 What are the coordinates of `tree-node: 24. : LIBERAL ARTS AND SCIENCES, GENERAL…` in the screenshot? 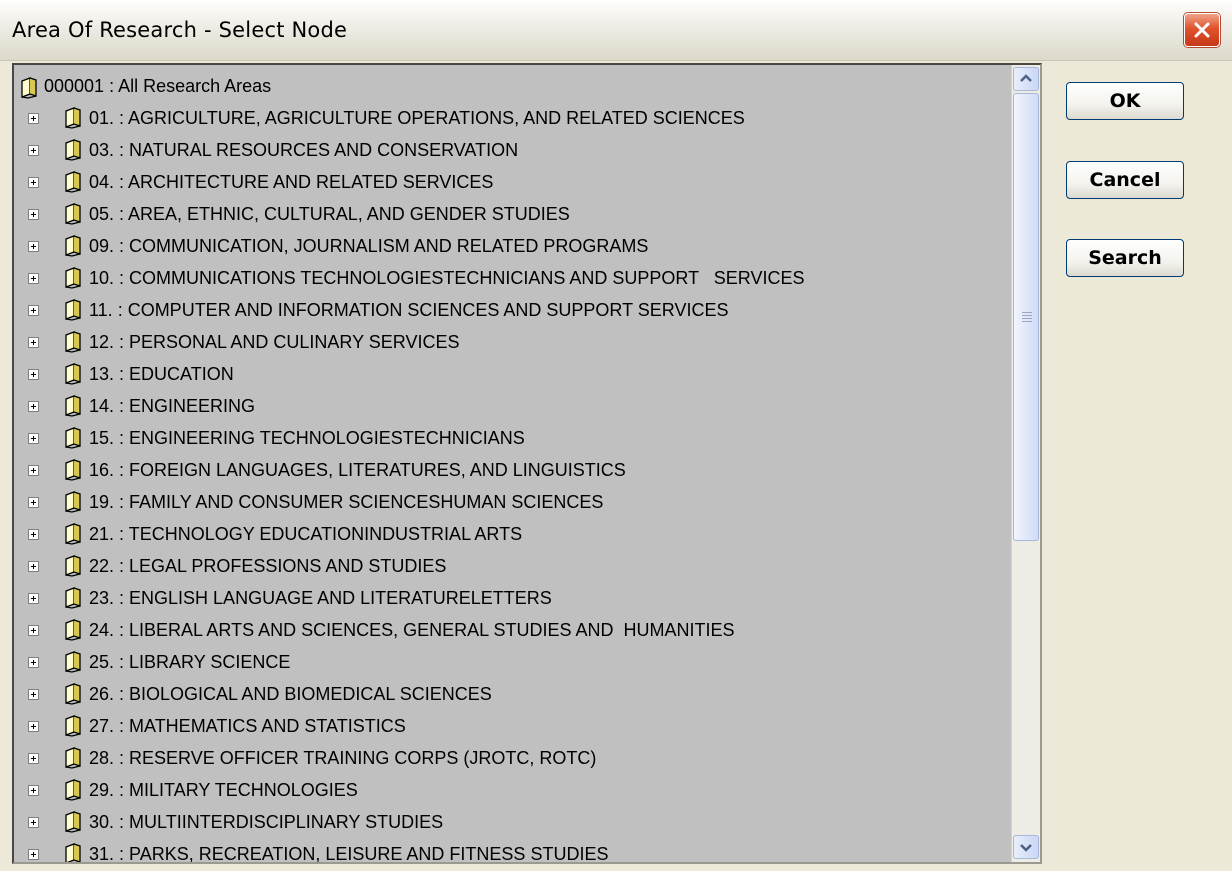 It's located at (509, 630).